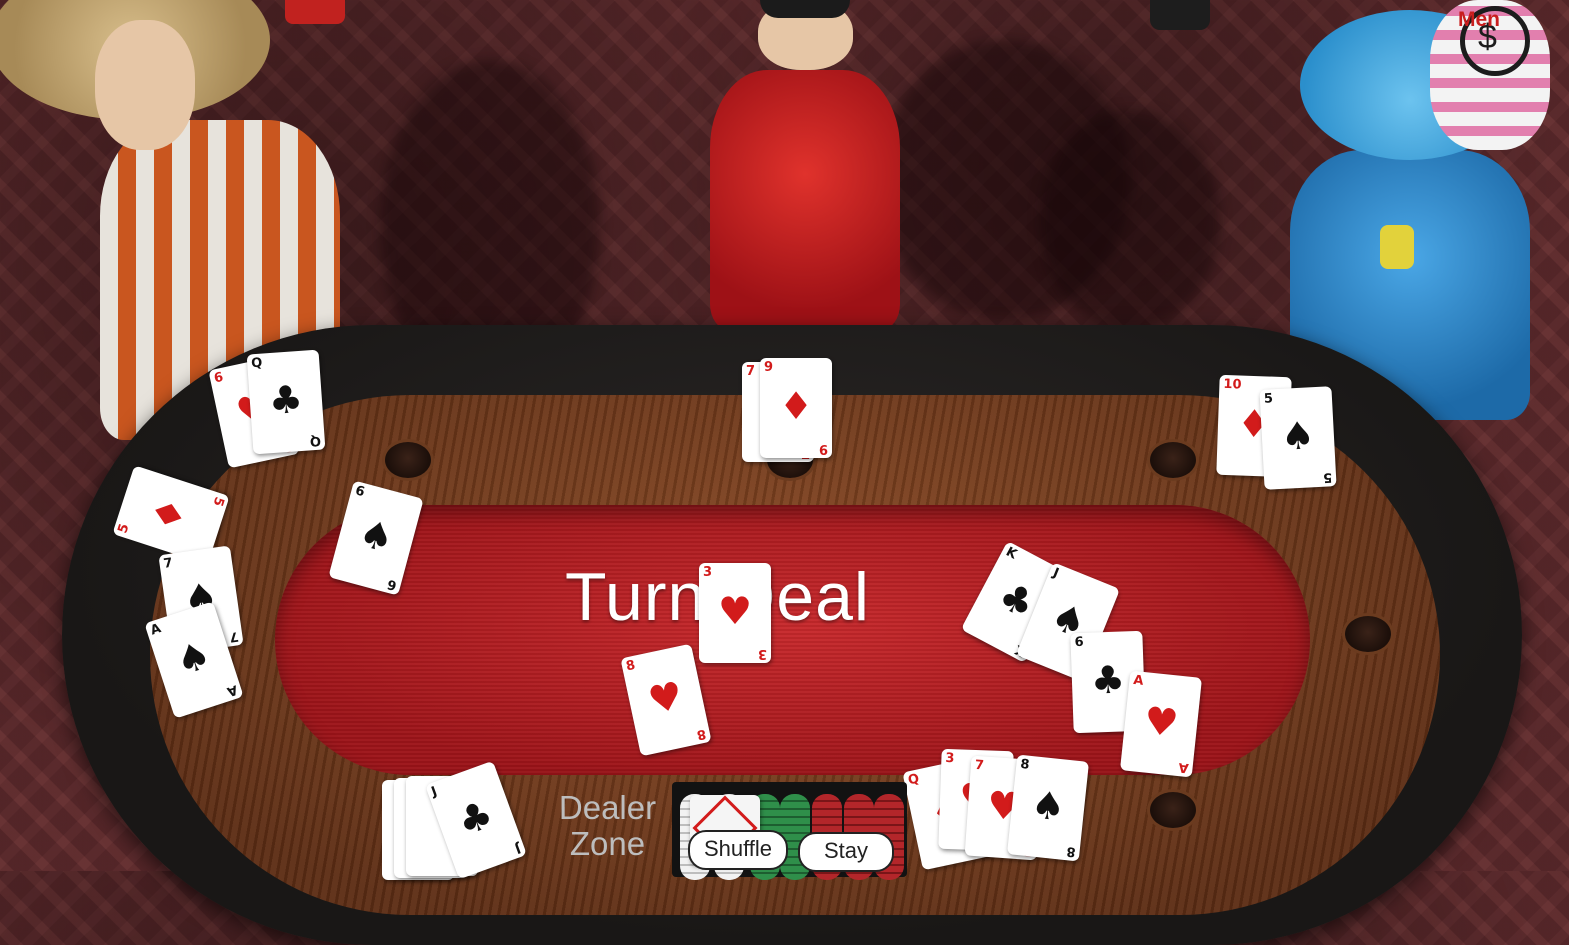 This screenshot has width=1569, height=945. I want to click on playing-card: Q ♣ Q, so click(286, 402).